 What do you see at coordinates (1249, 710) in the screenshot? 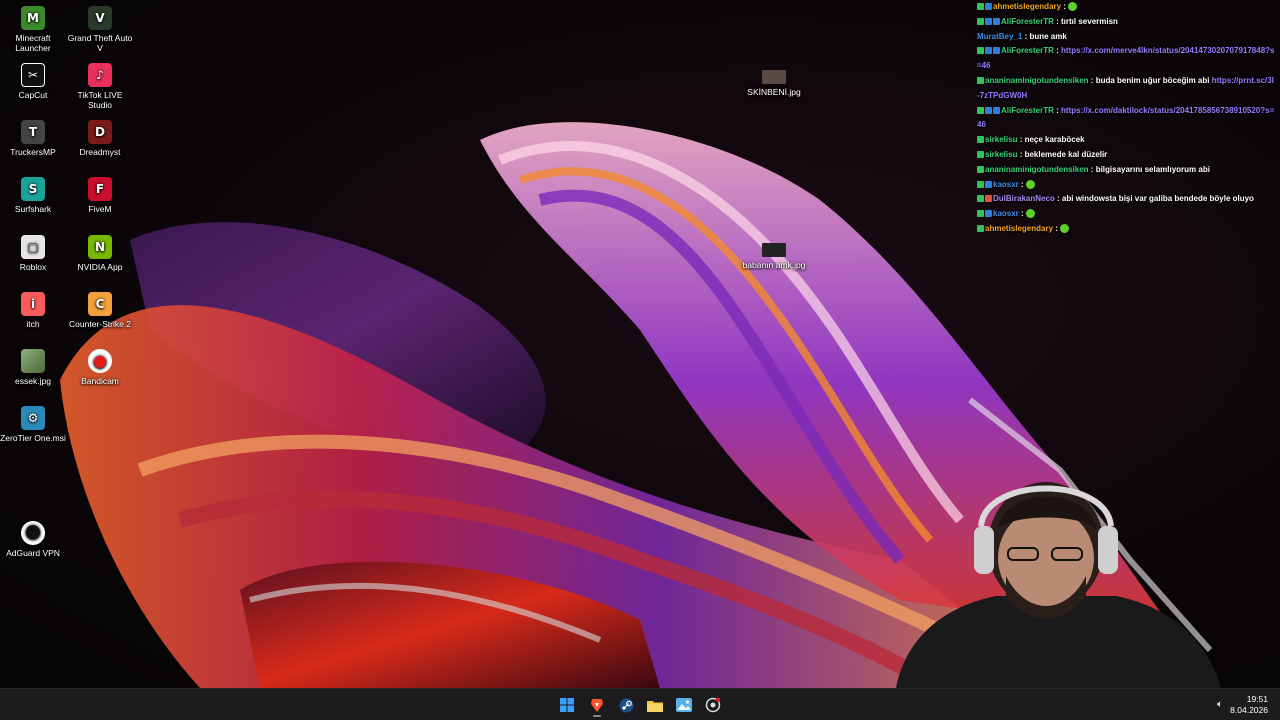
I see `clock-date: 8.04.2026` at bounding box center [1249, 710].